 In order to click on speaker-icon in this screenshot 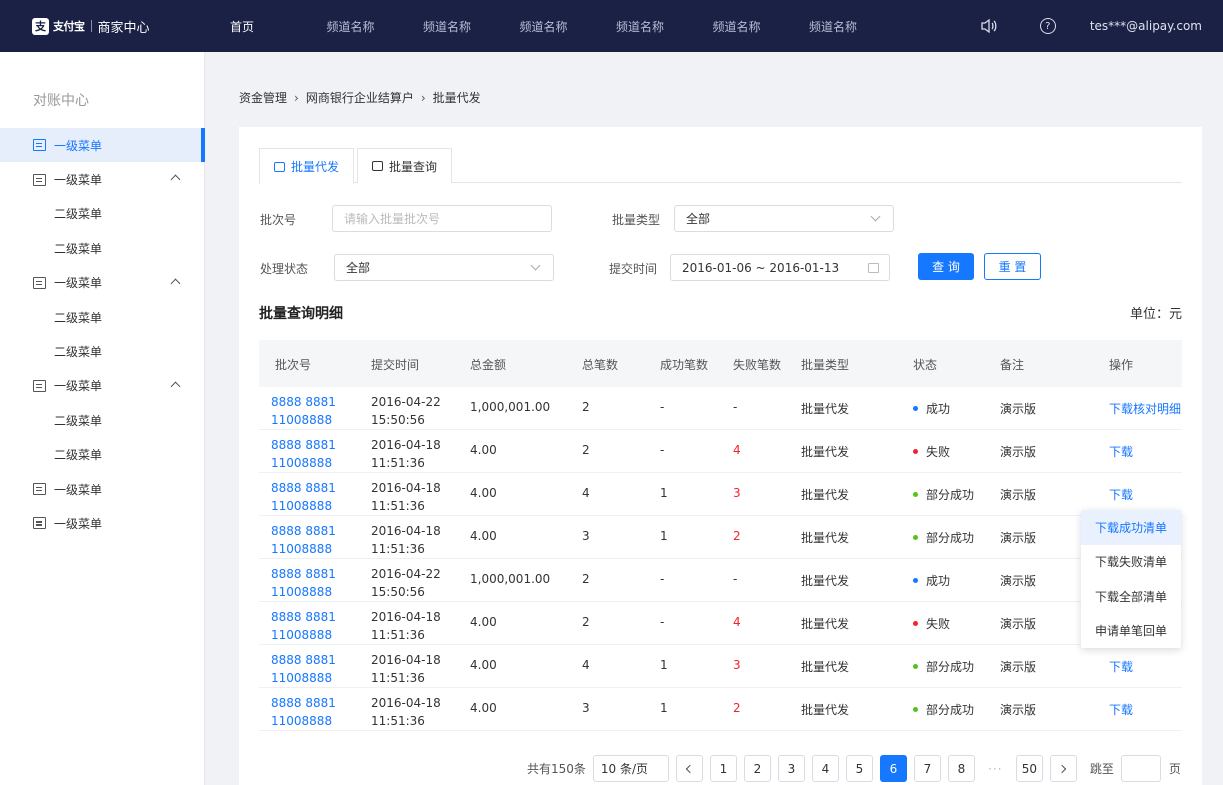, I will do `click(989, 26)`.